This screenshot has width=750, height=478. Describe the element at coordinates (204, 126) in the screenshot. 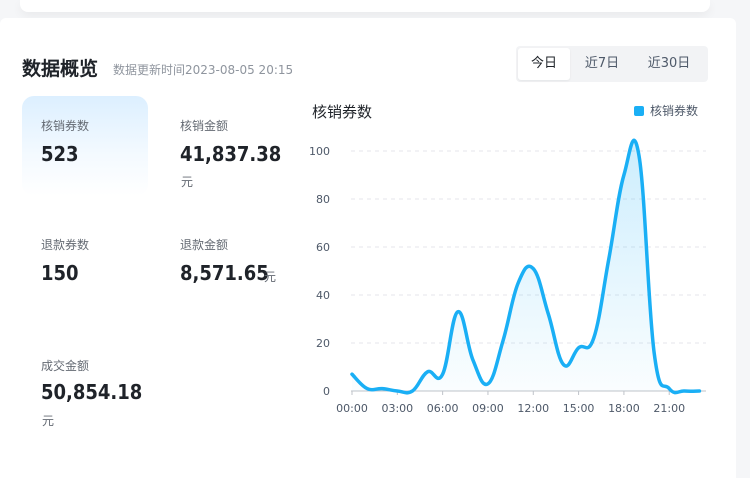

I see `redeemed-amount-label: 核销金额` at that location.